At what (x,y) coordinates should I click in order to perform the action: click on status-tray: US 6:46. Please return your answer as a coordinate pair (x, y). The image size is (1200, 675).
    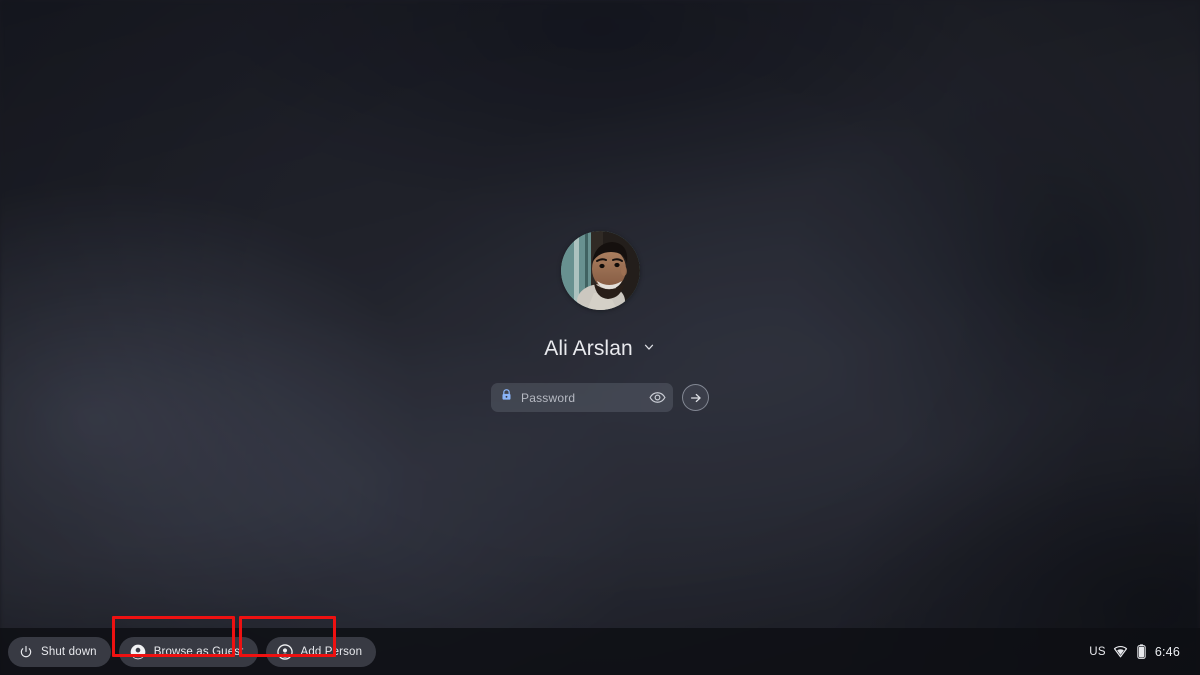
    Looking at the image, I should click on (1134, 652).